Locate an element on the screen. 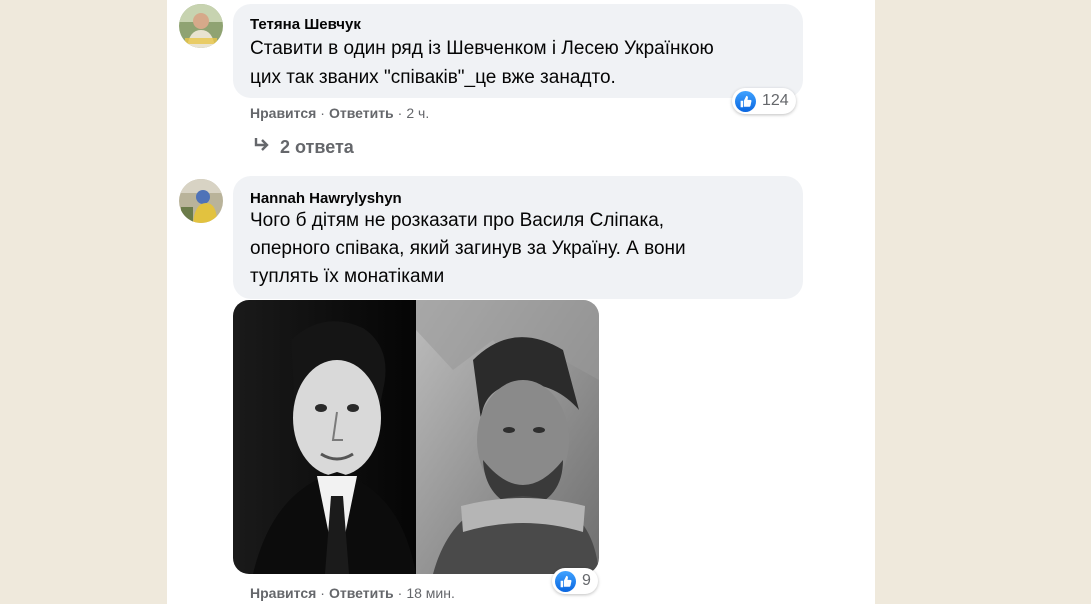 Image resolution: width=1091 pixels, height=604 pixels. comment-author: Hannah Hawrylyshyn is located at coordinates (326, 198).